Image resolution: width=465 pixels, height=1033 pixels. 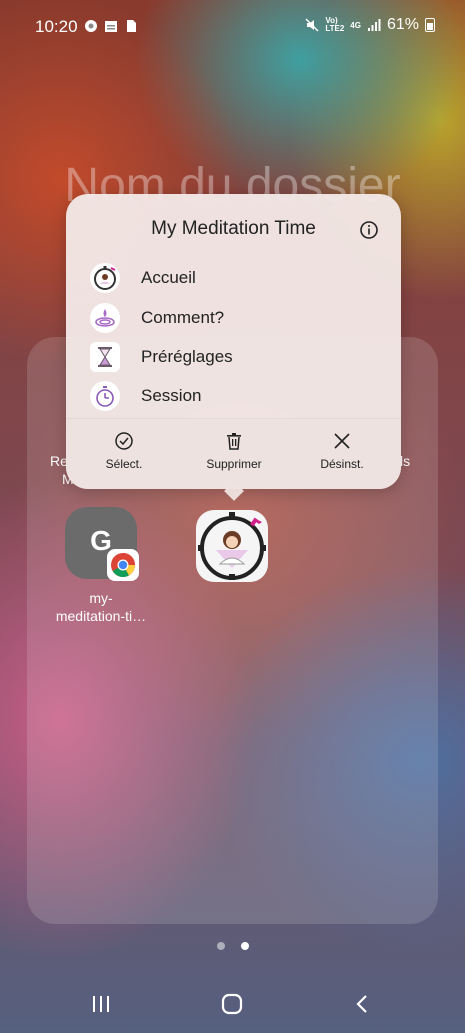 I want to click on notification-icons, so click(x=111, y=26).